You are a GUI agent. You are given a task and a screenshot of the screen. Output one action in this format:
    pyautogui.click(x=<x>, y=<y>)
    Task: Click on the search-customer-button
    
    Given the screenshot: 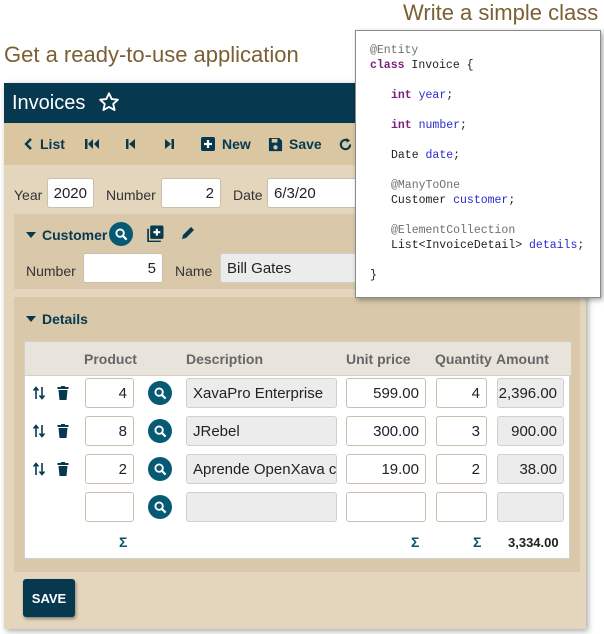 What is the action you would take?
    pyautogui.click(x=121, y=234)
    